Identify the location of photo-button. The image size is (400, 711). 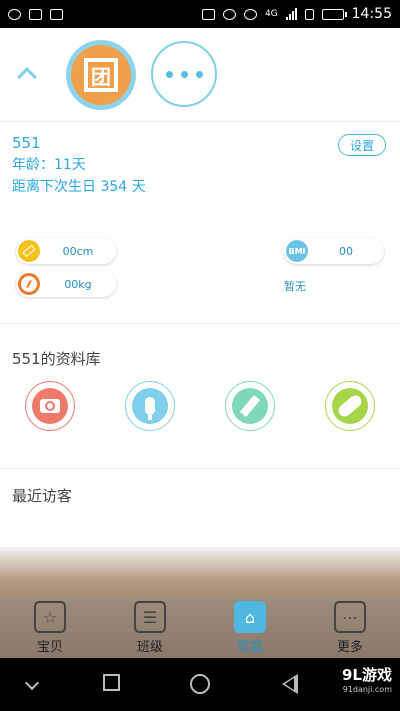
(50, 406).